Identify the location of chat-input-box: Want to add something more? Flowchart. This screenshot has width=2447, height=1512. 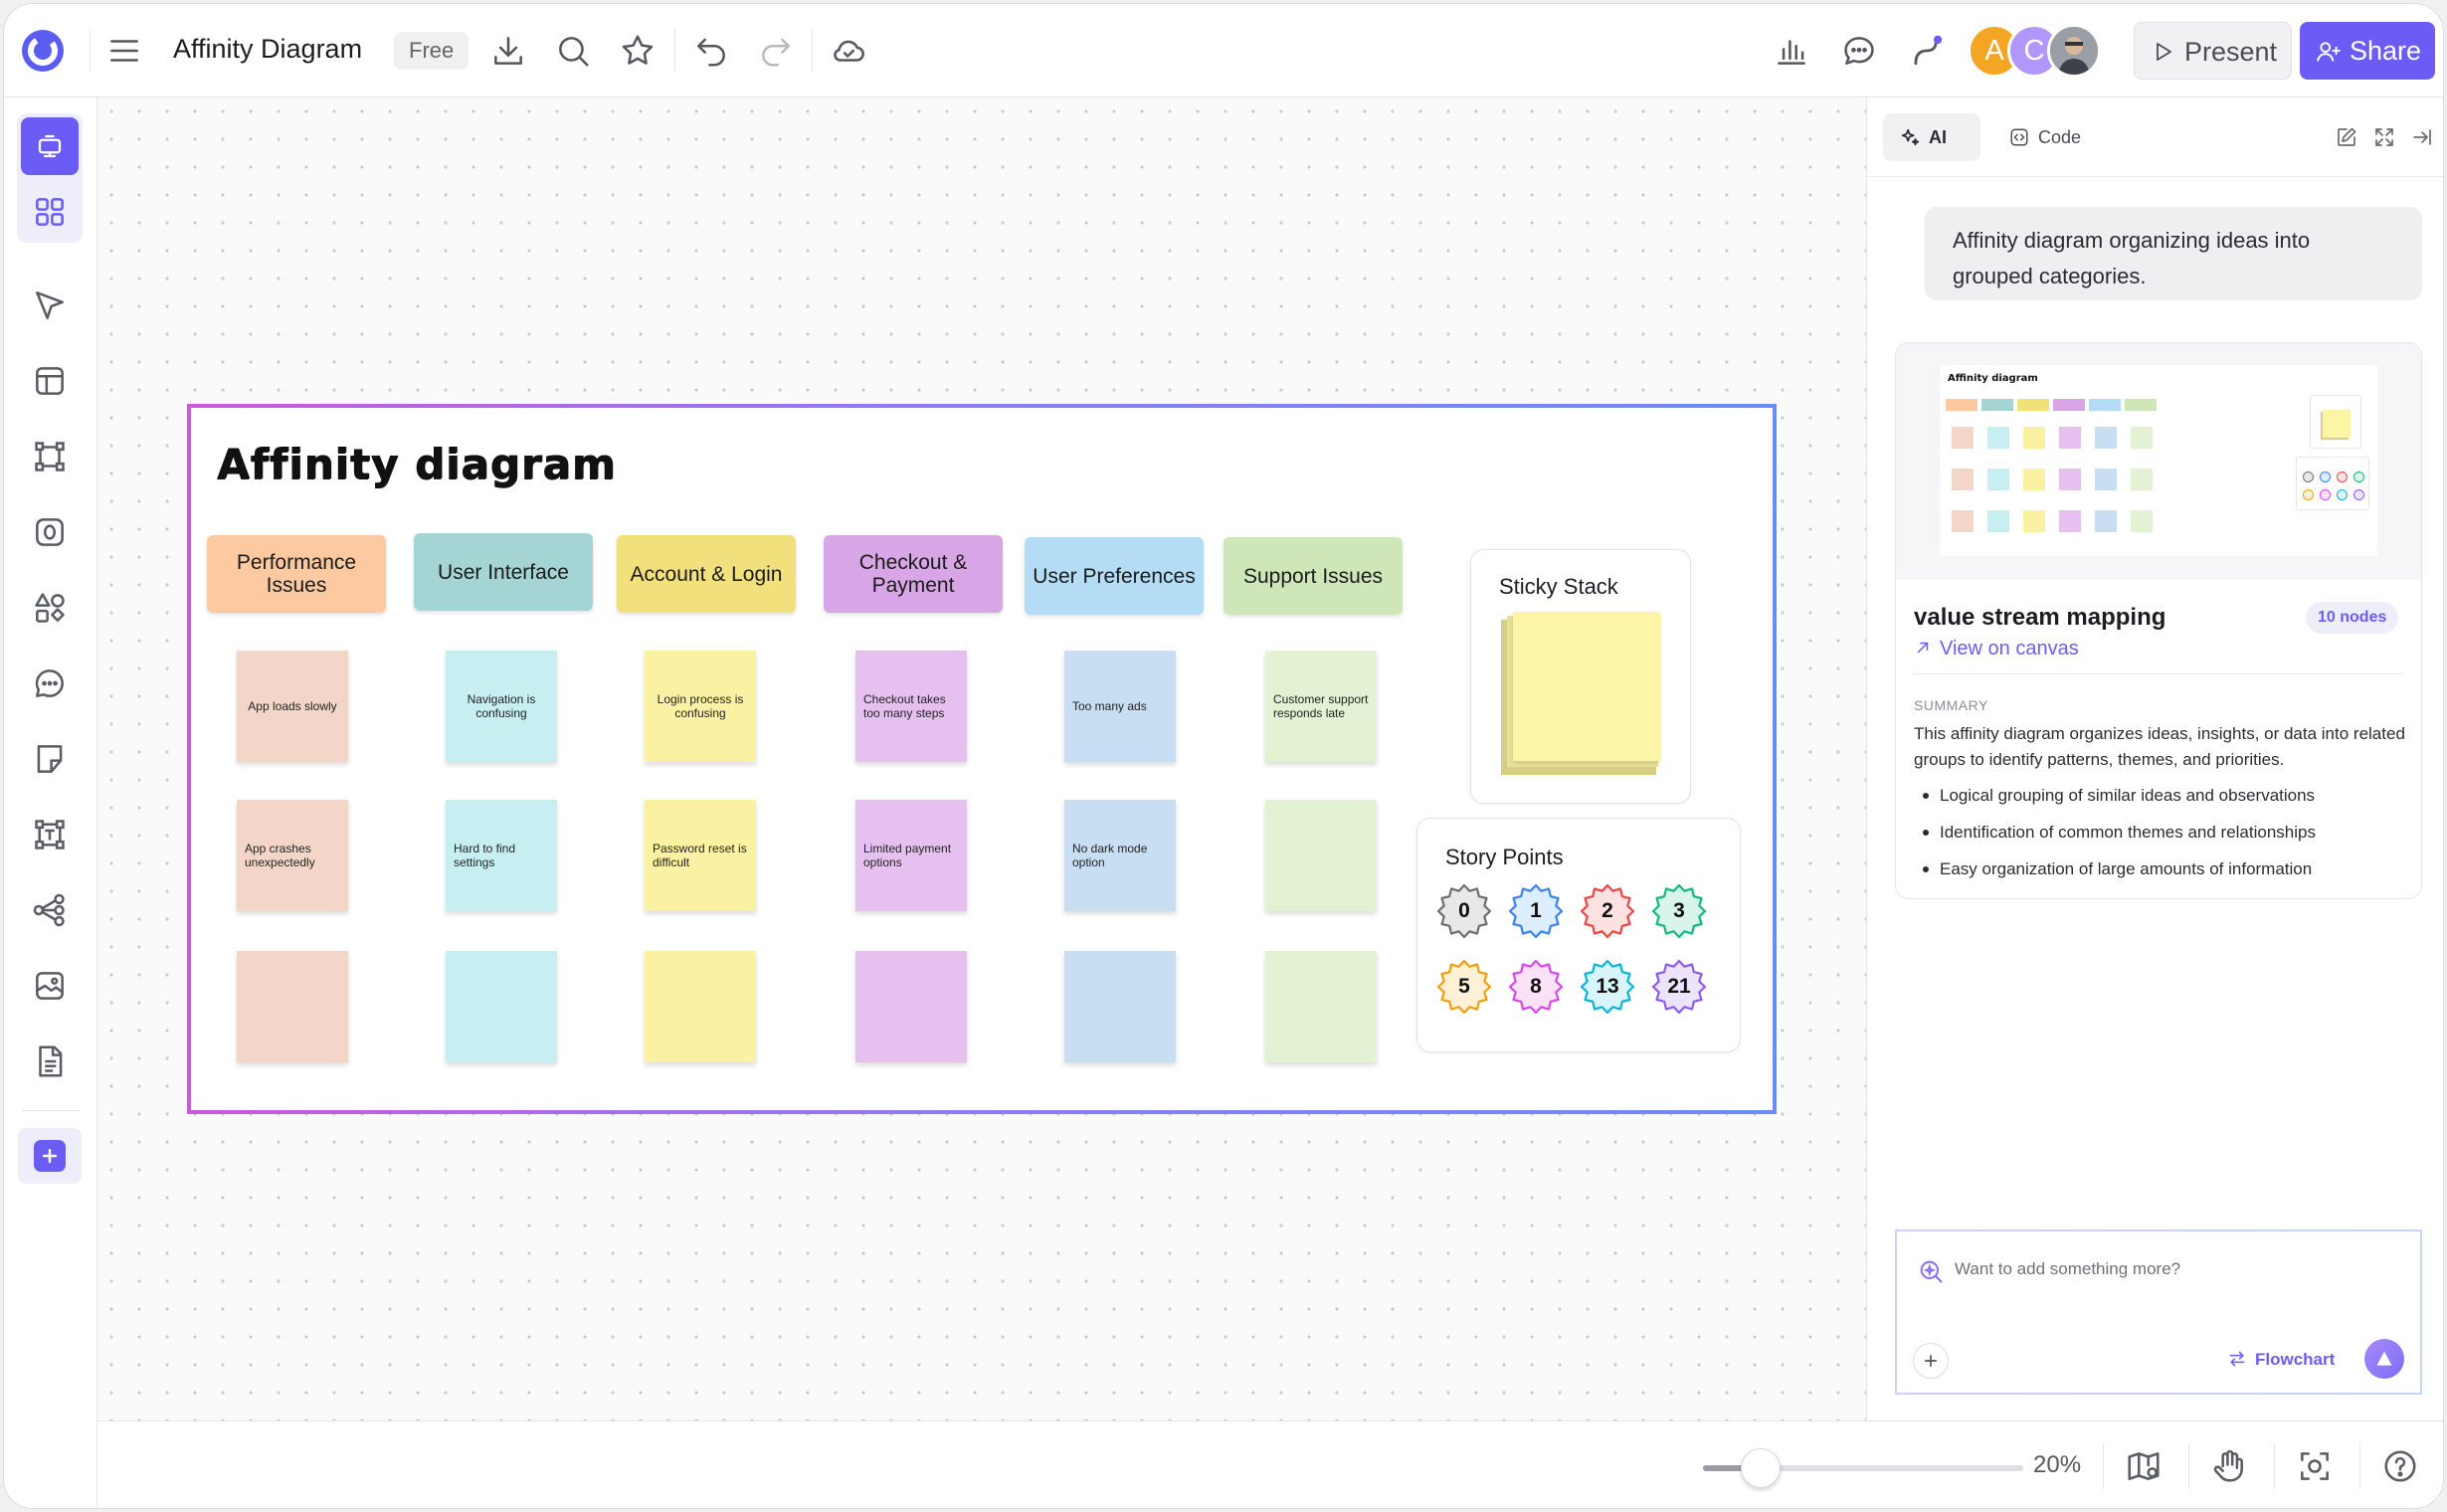
(2158, 1312).